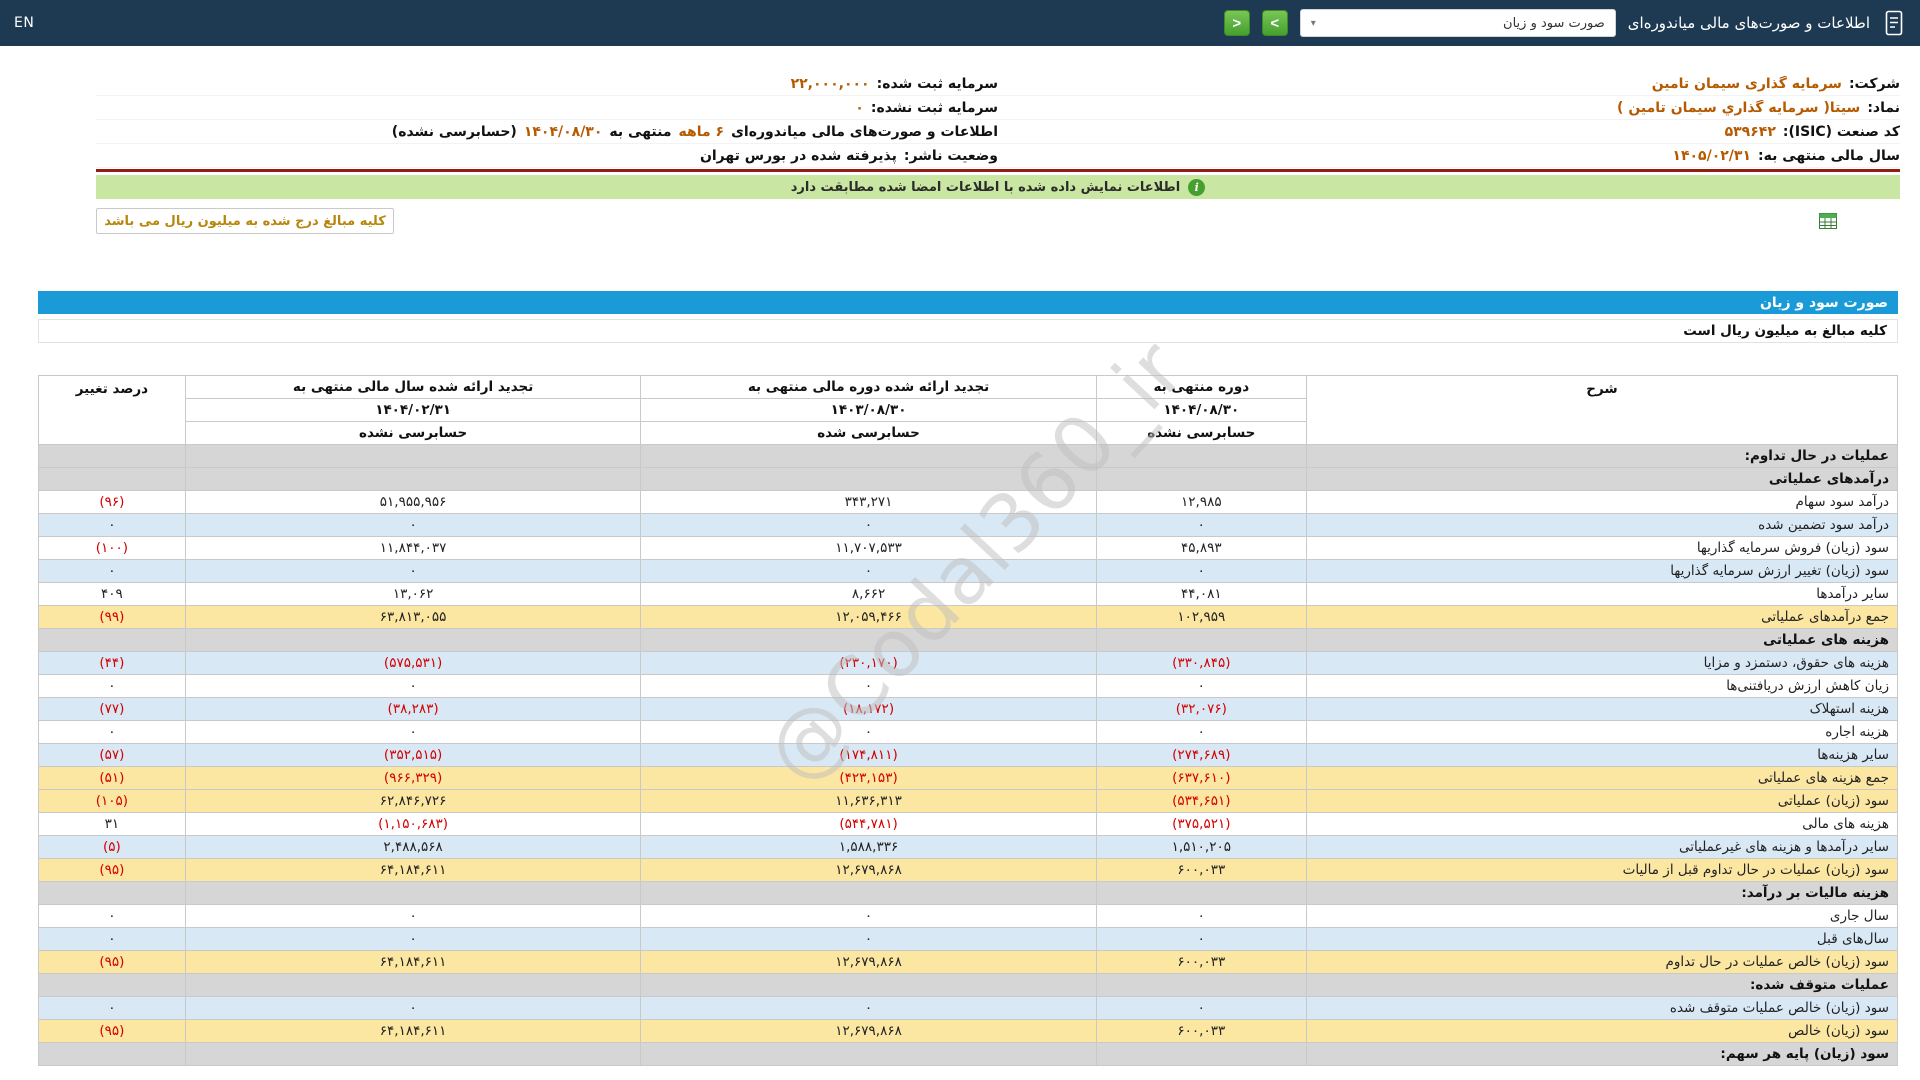 The height and width of the screenshot is (1080, 1920). Describe the element at coordinates (1201, 387) in the screenshot. I see `col-header-period-title: دوره منتهی به` at that location.